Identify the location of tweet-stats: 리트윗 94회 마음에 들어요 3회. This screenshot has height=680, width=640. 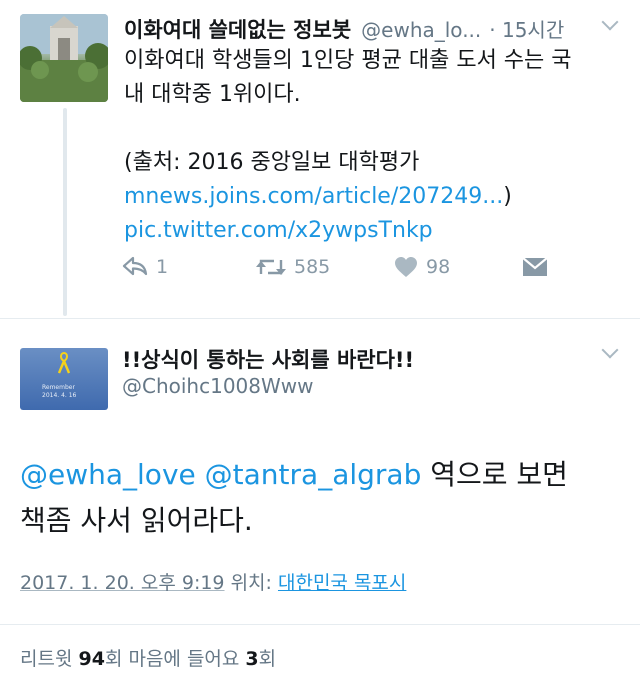
(148, 657).